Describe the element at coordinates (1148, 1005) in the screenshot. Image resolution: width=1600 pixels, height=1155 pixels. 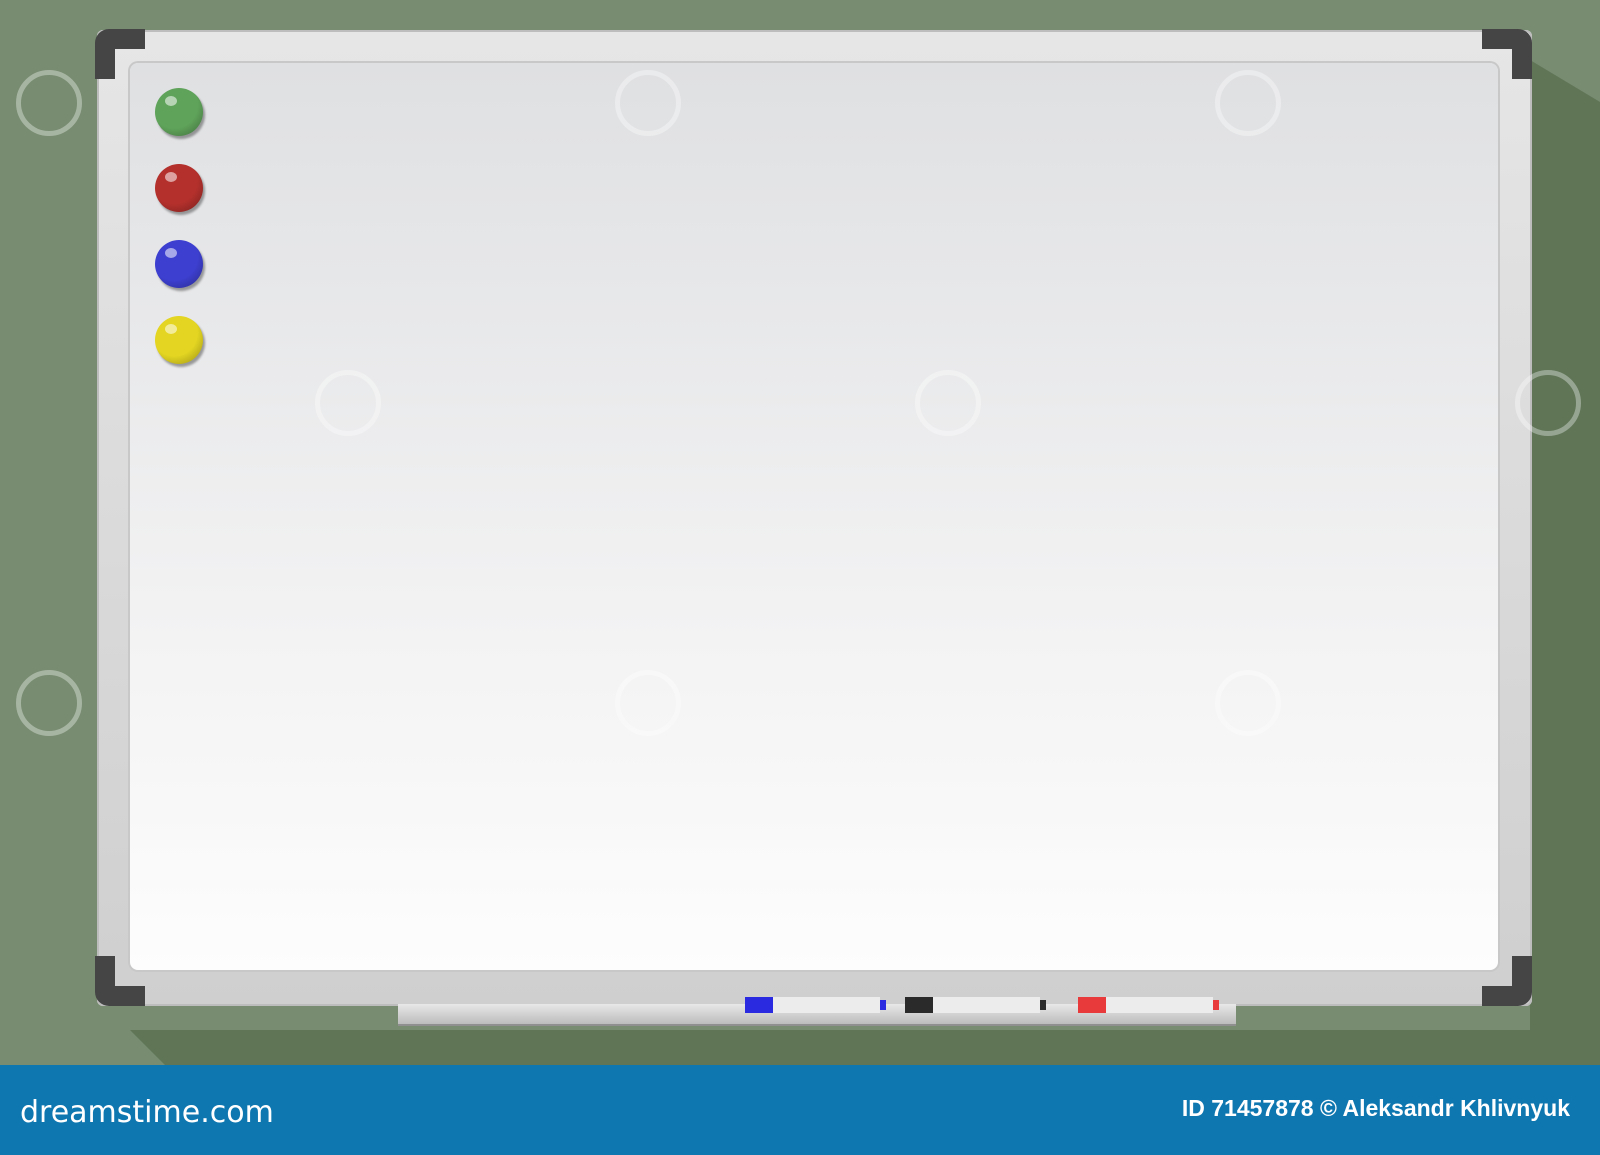
I see `marker-red` at that location.